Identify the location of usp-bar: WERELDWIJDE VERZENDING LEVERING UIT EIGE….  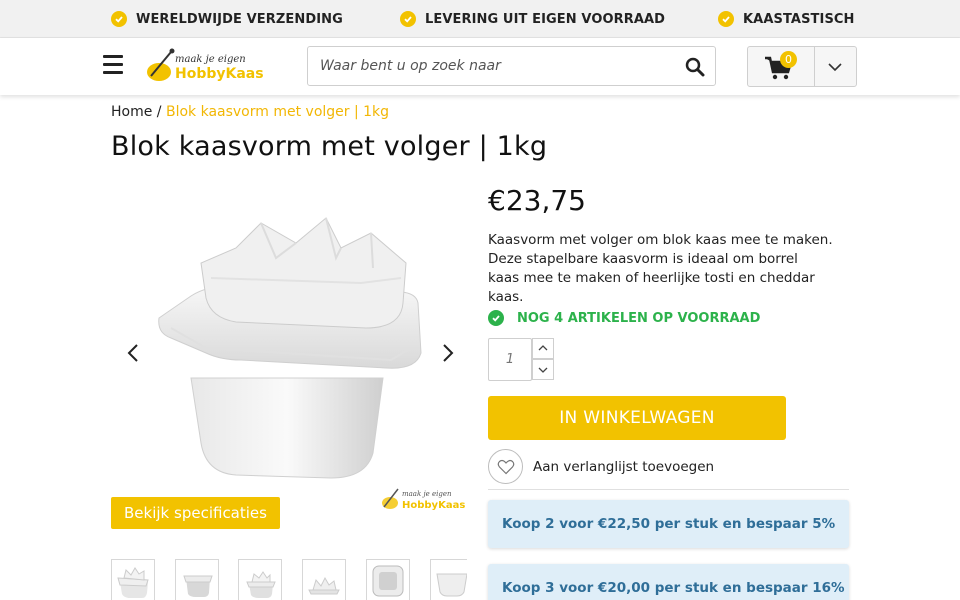
(480, 19).